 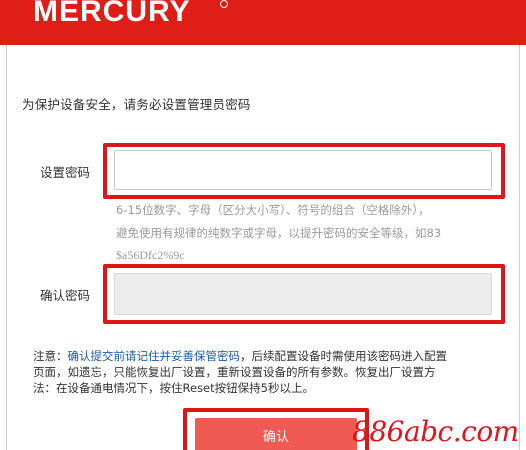 What do you see at coordinates (435, 431) in the screenshot?
I see `site-watermark: 886abc.com` at bounding box center [435, 431].